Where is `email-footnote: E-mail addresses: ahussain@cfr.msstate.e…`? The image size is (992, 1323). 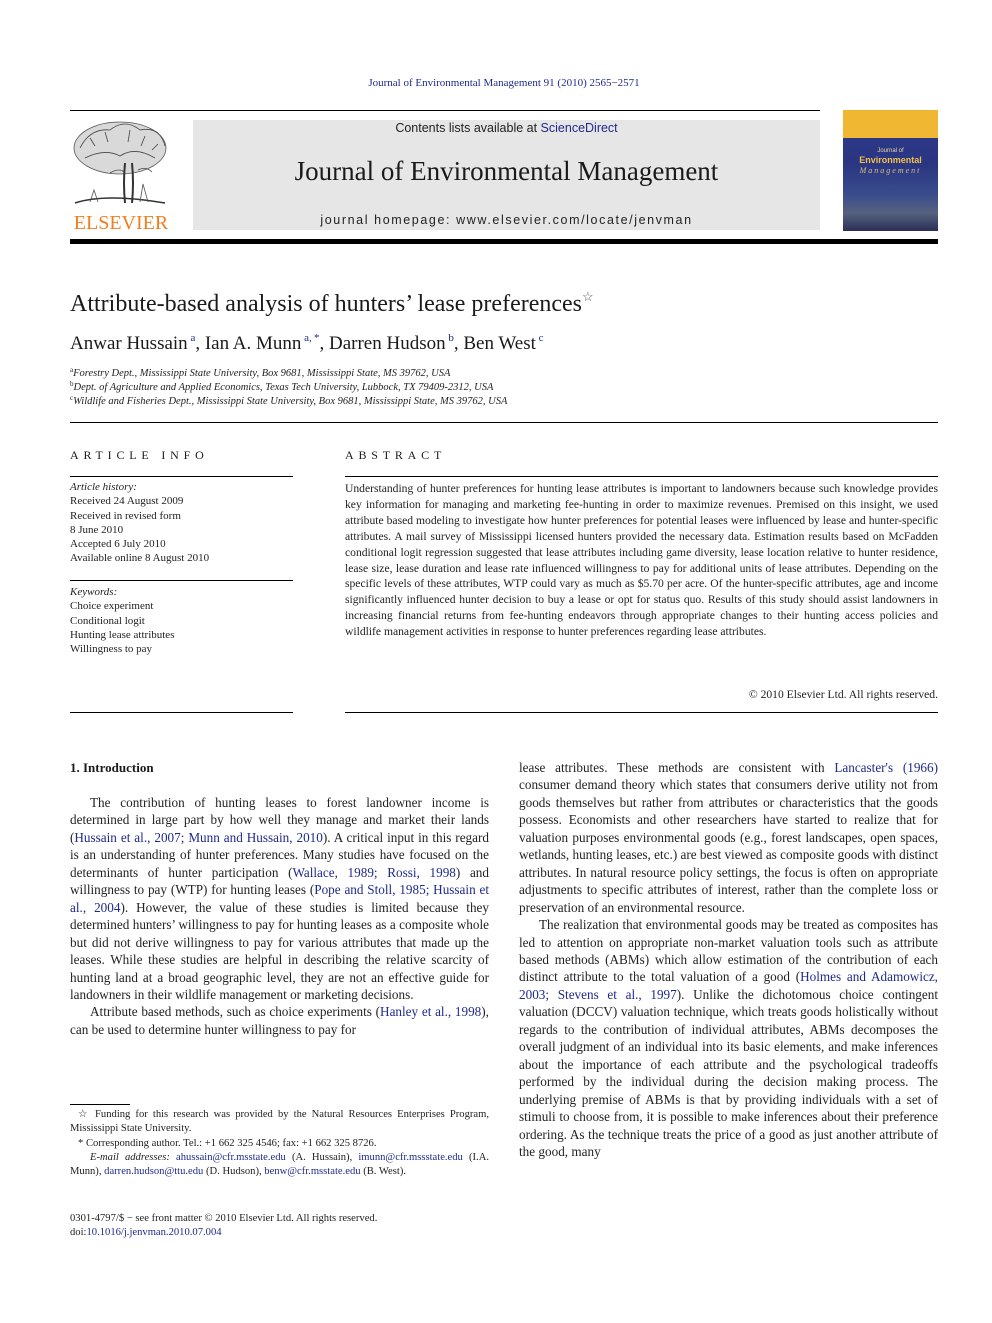 email-footnote: E-mail addresses: ahussain@cfr.msstate.e… is located at coordinates (280, 1164).